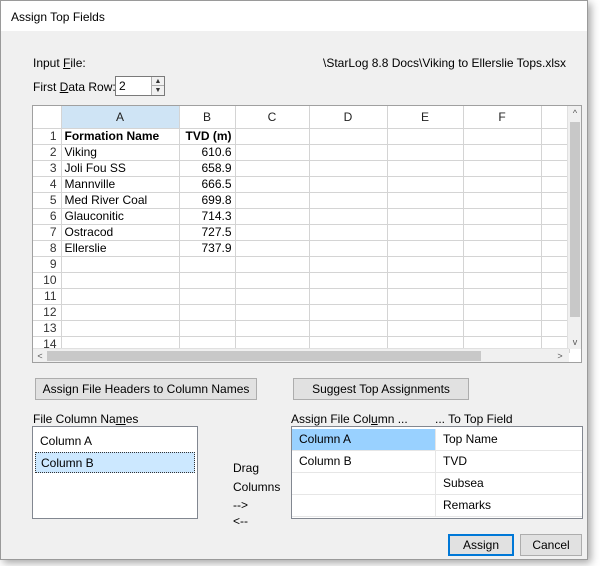 The height and width of the screenshot is (566, 600). Describe the element at coordinates (47, 184) in the screenshot. I see `row-header: 4` at that location.